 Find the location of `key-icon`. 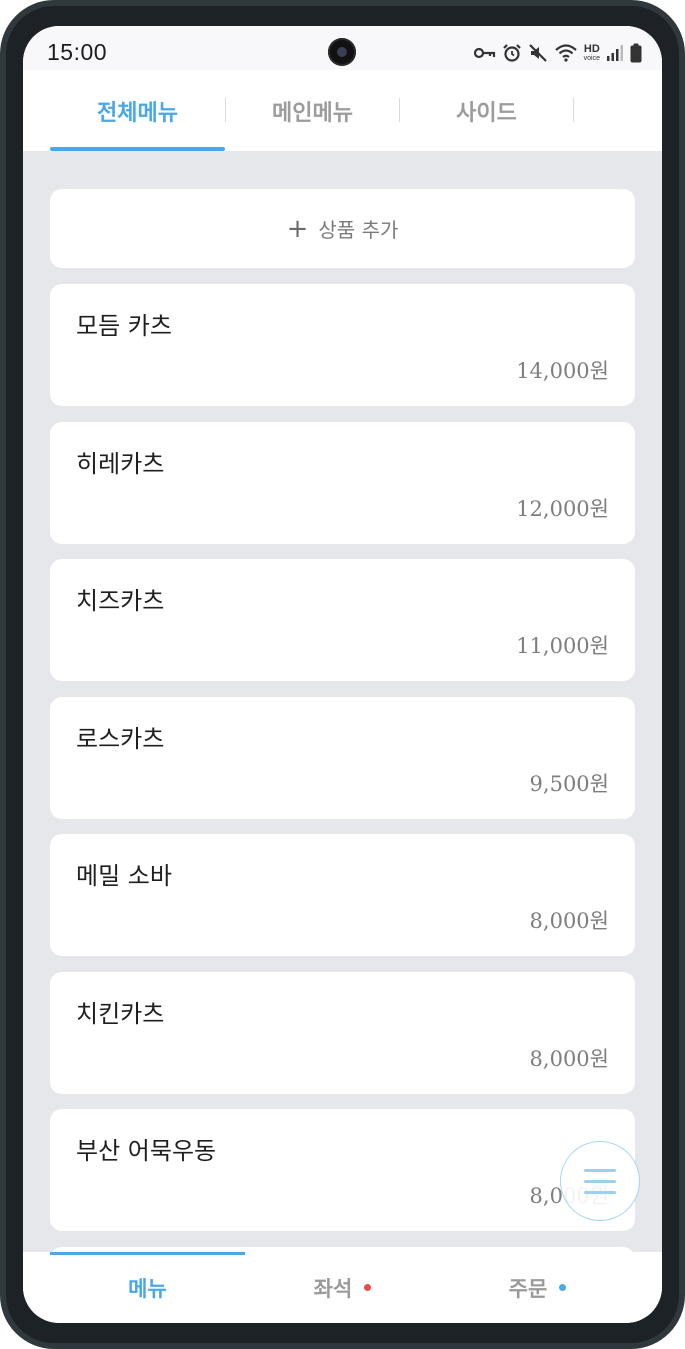

key-icon is located at coordinates (484, 53).